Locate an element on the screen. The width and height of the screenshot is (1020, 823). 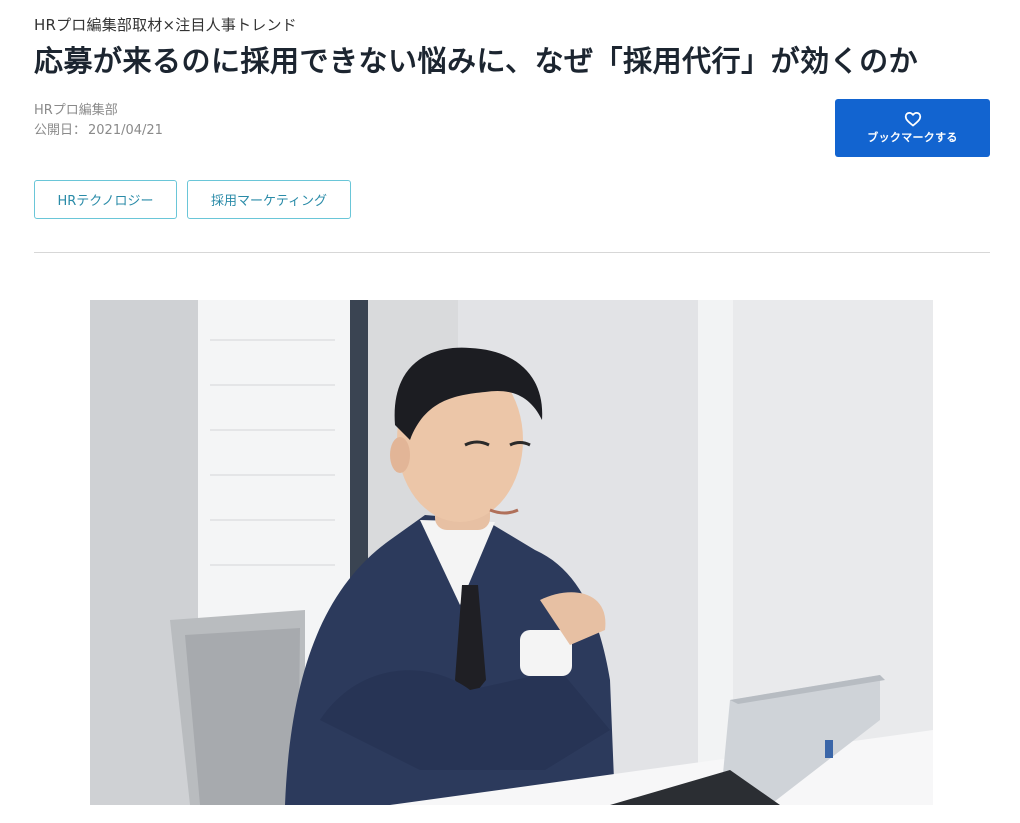
publish-date-label: 公開日： is located at coordinates (60, 130).